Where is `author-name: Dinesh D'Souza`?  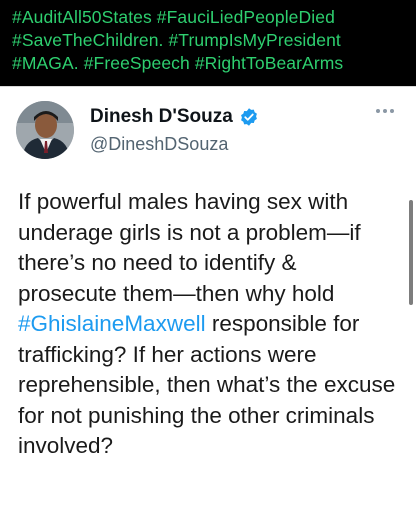
author-name: Dinesh D'Souza is located at coordinates (161, 117).